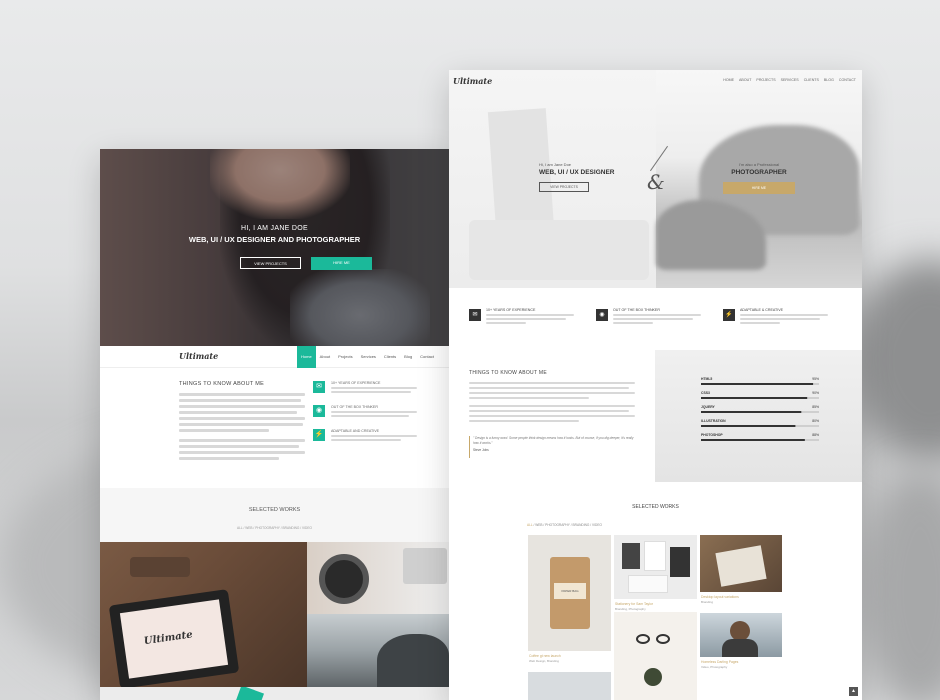 Image resolution: width=940 pixels, height=700 pixels. I want to click on scroll-to-top-button: ▲, so click(853, 691).